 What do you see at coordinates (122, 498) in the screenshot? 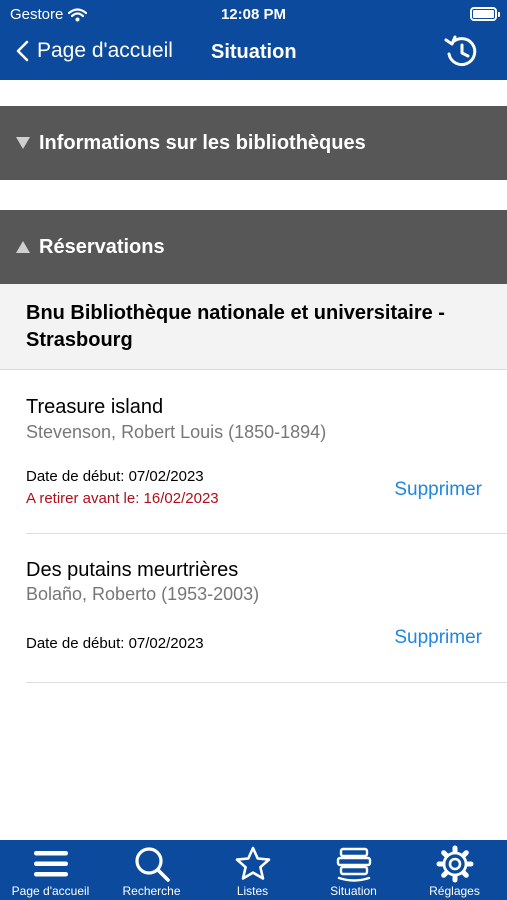
I see `item-pickup-deadline: A retirer avant le: 16/02/2023` at bounding box center [122, 498].